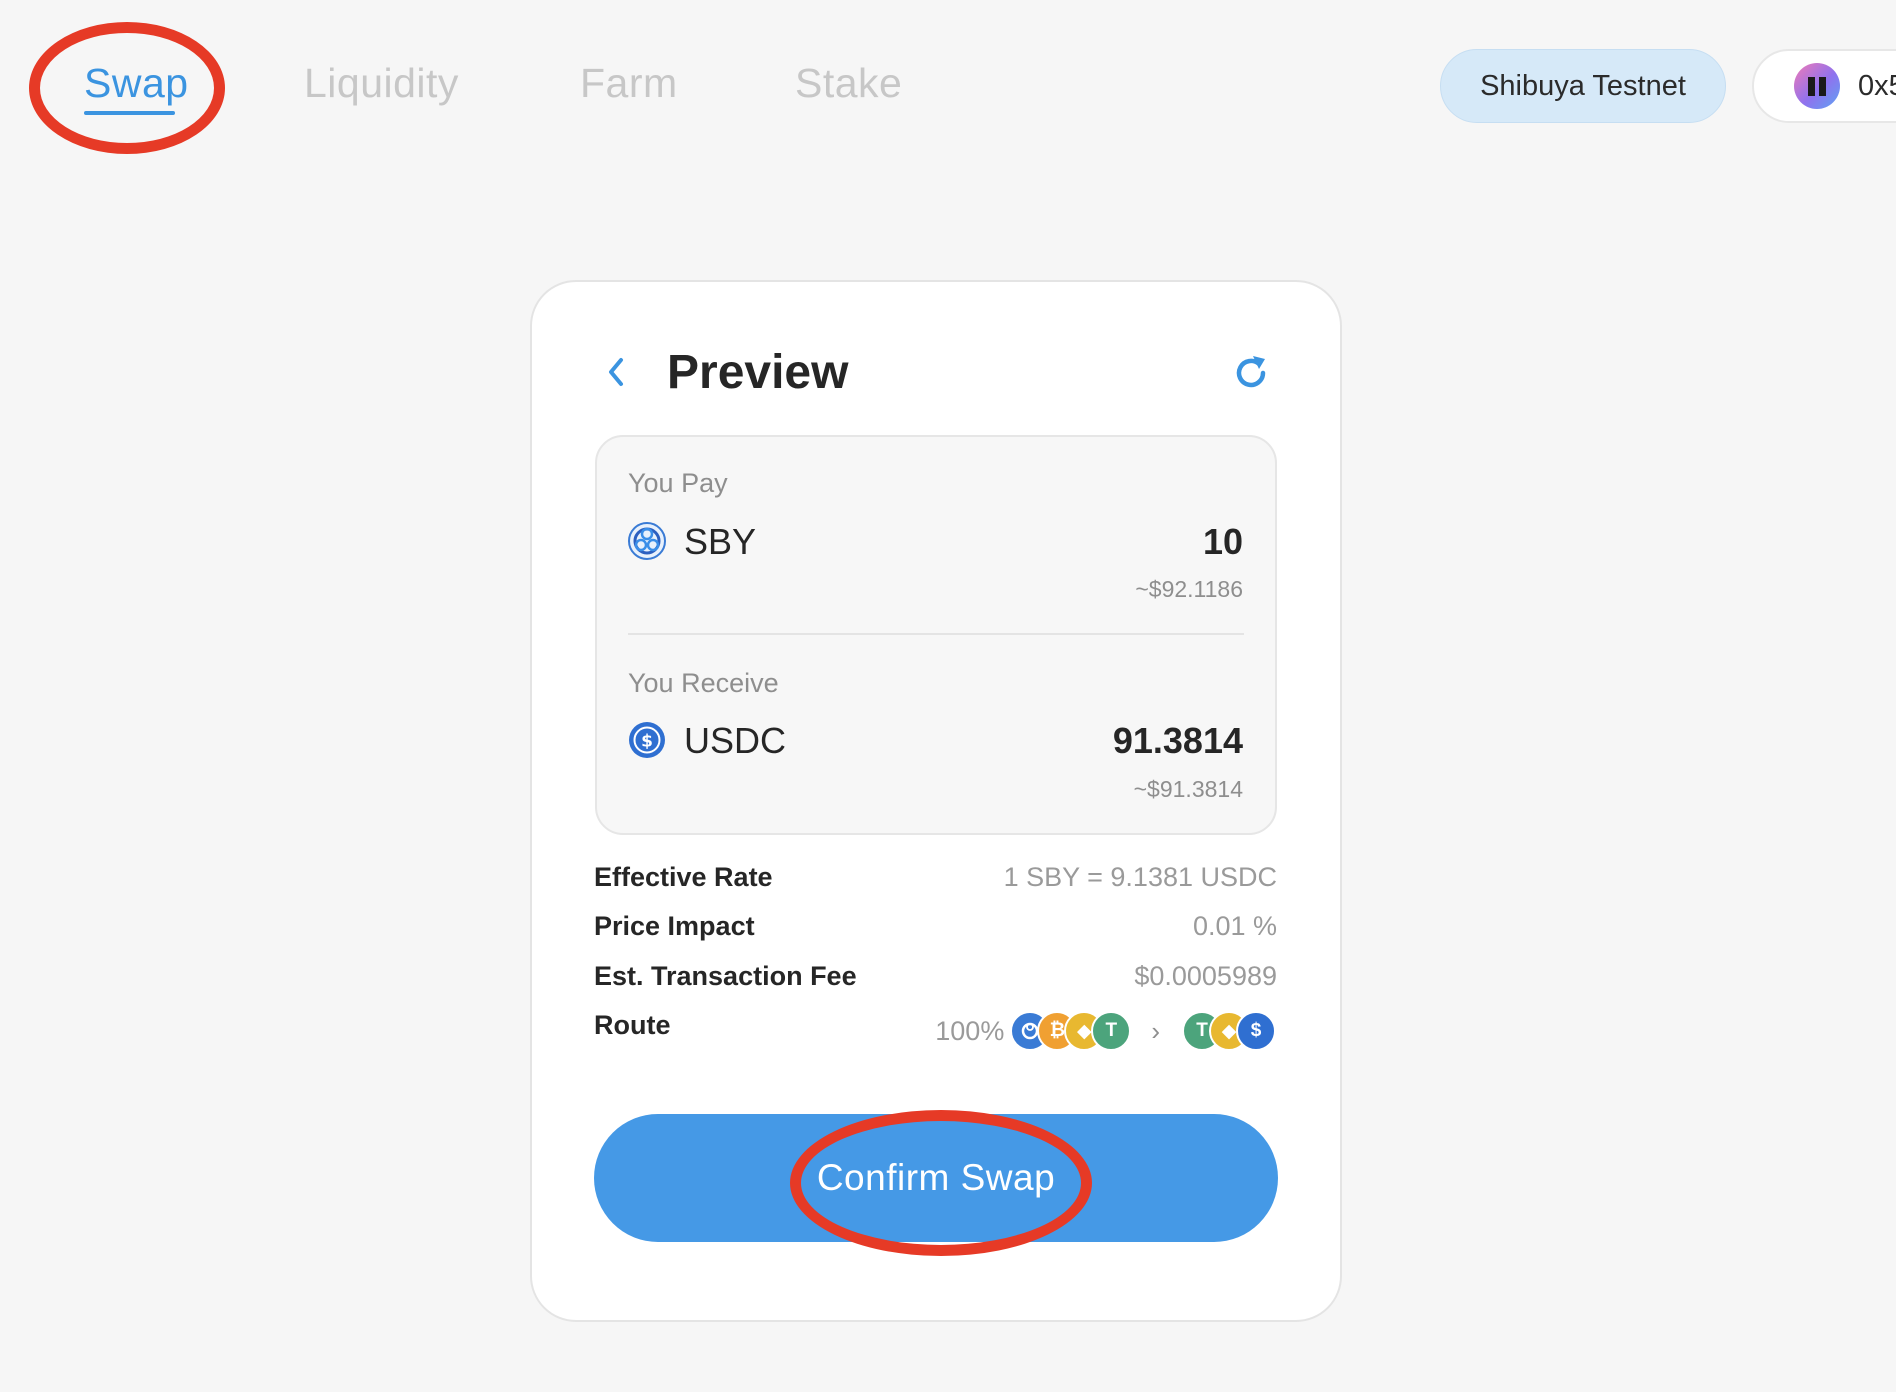 The width and height of the screenshot is (1896, 1392). Describe the element at coordinates (1177, 740) in the screenshot. I see `receive-amount: 91.3814` at that location.